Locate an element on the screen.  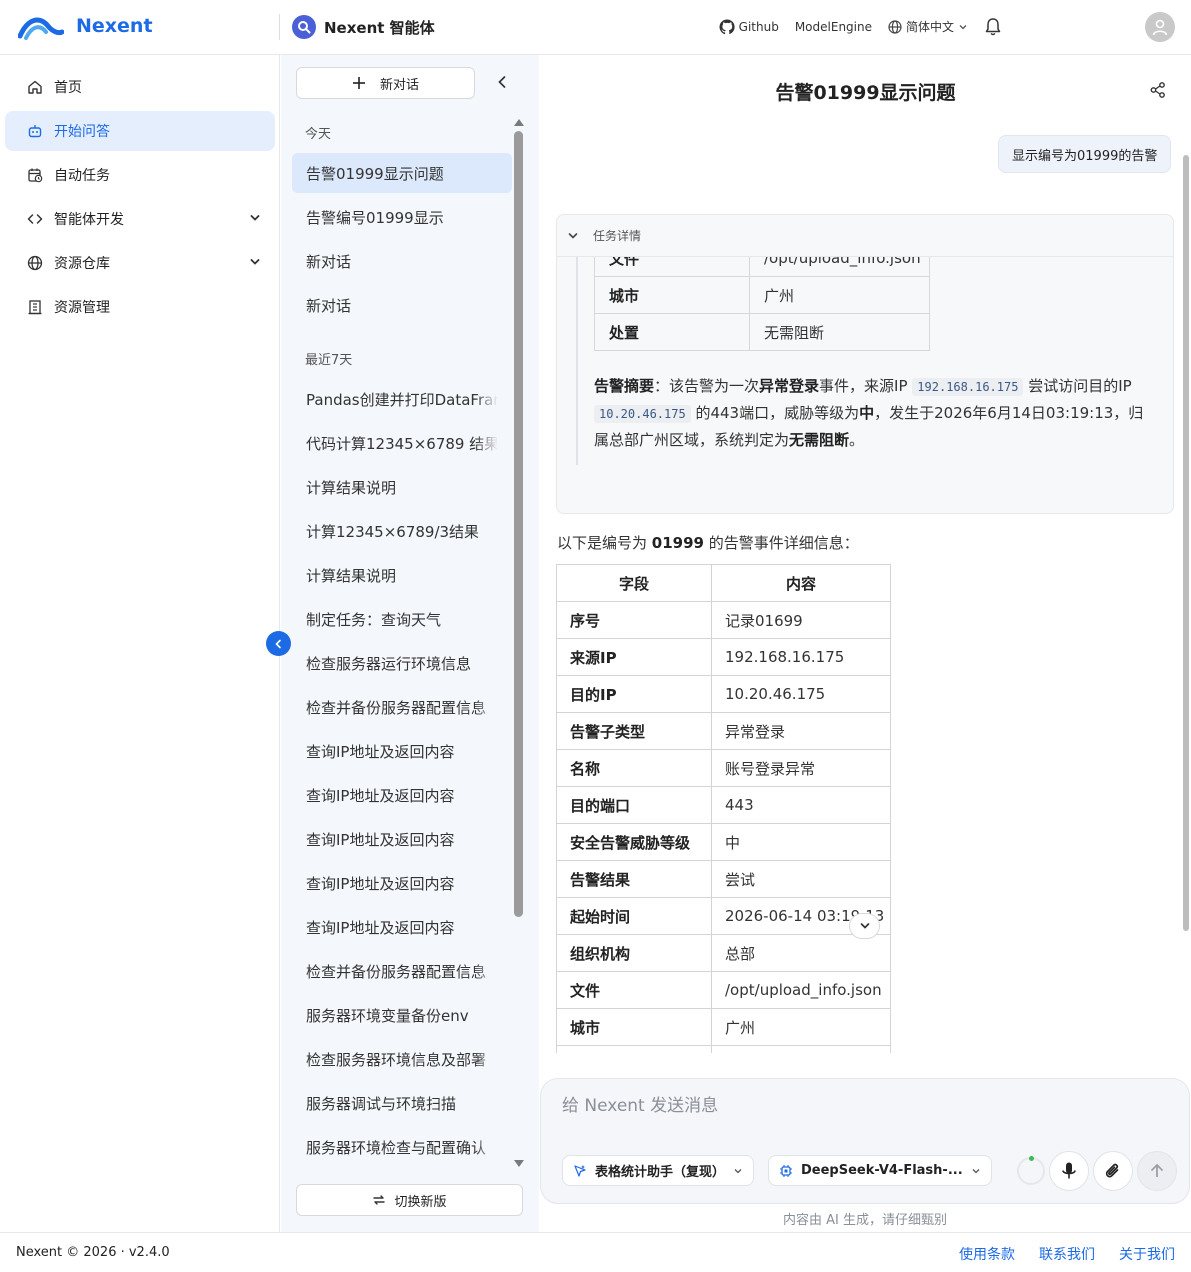
nav-item-label: 开始问答 is located at coordinates (82, 132).